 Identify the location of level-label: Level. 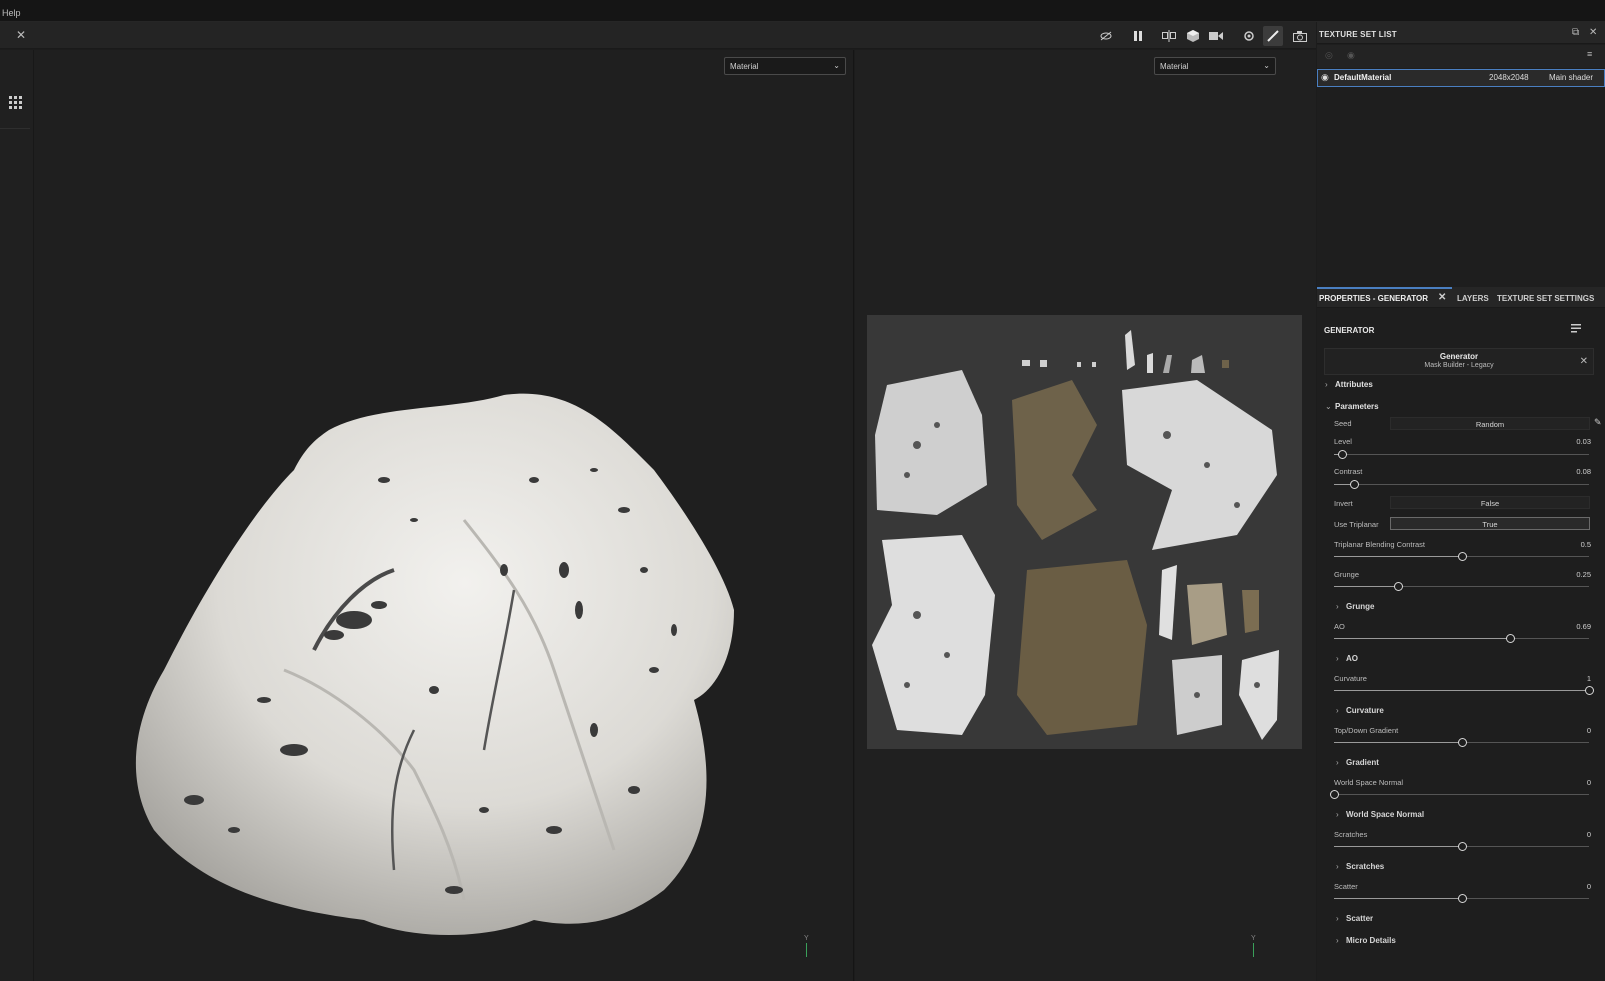
(1343, 441).